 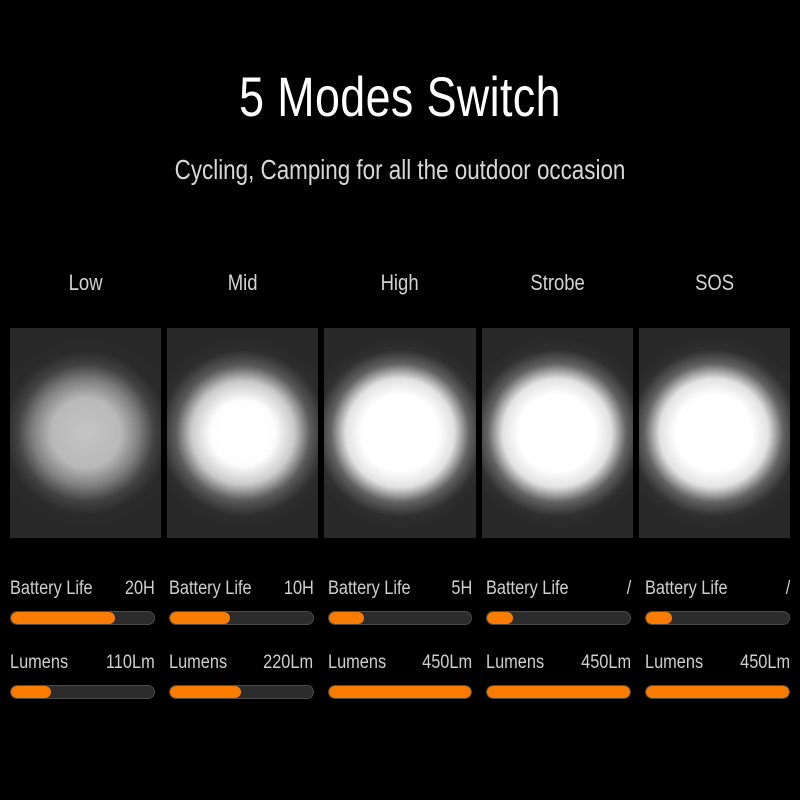 What do you see at coordinates (462, 588) in the screenshot?
I see `battery-value: 5H` at bounding box center [462, 588].